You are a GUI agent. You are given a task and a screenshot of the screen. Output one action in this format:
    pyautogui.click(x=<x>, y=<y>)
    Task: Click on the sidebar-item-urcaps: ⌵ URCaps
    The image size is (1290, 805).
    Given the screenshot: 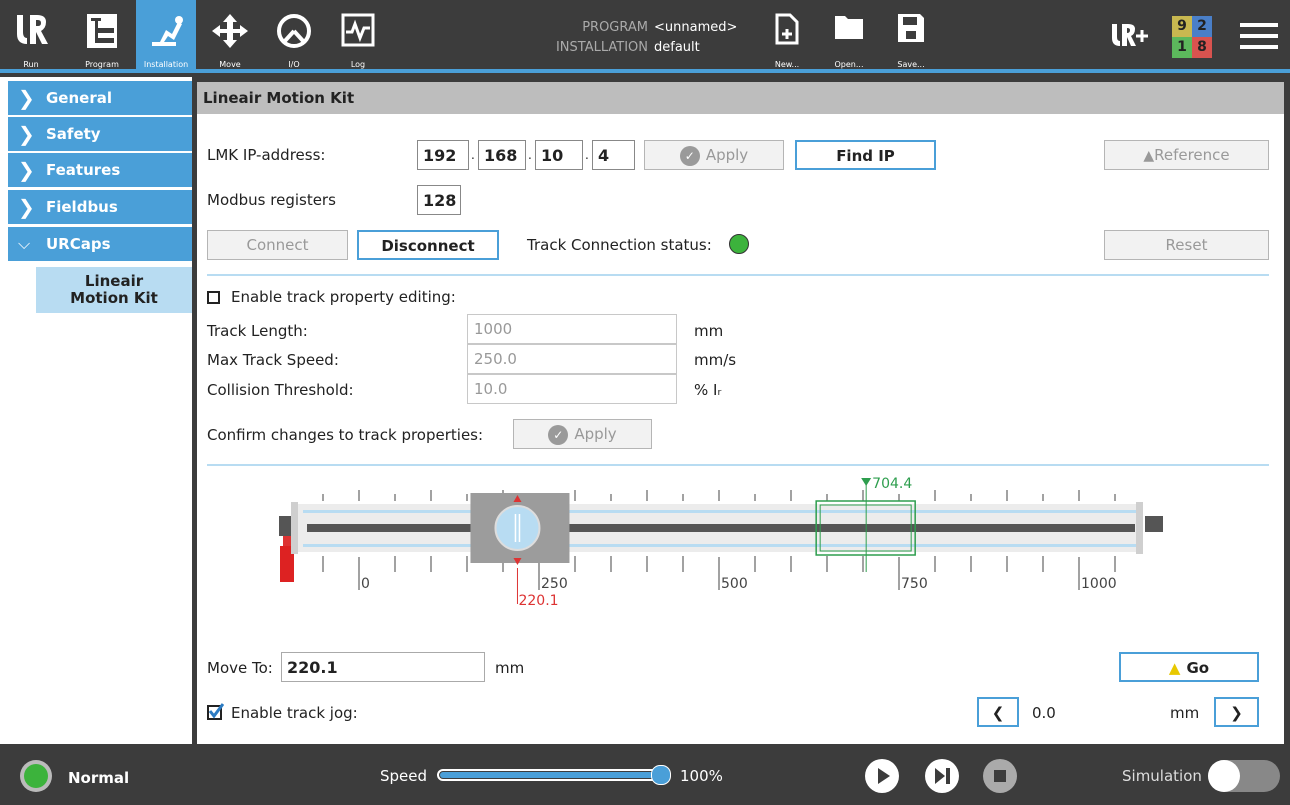 What is the action you would take?
    pyautogui.click(x=100, y=244)
    